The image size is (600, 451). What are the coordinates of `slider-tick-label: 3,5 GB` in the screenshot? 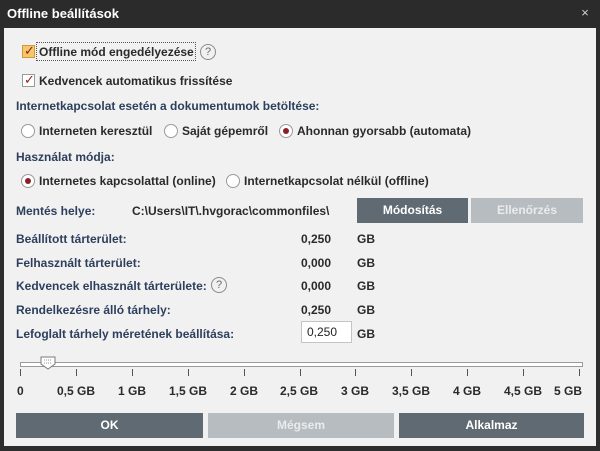 It's located at (411, 391).